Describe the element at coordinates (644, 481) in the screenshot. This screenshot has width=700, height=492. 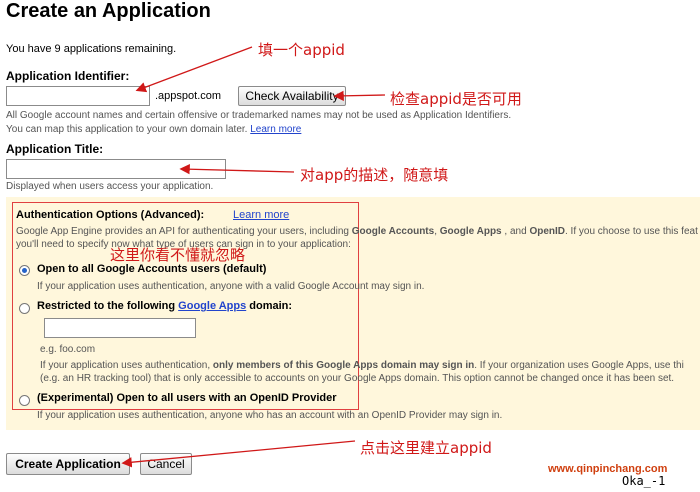
I see `watermark-tag: Oka_-1` at that location.